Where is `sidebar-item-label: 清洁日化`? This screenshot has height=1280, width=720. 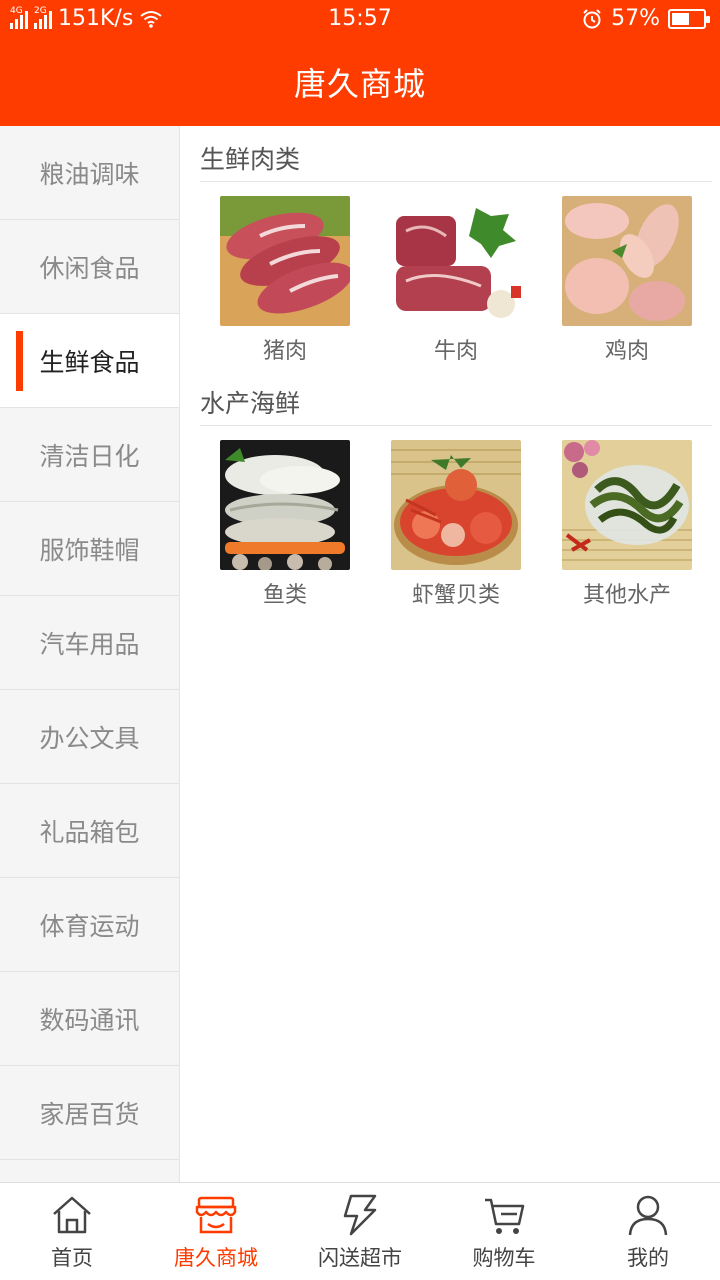 sidebar-item-label: 清洁日化 is located at coordinates (89, 456).